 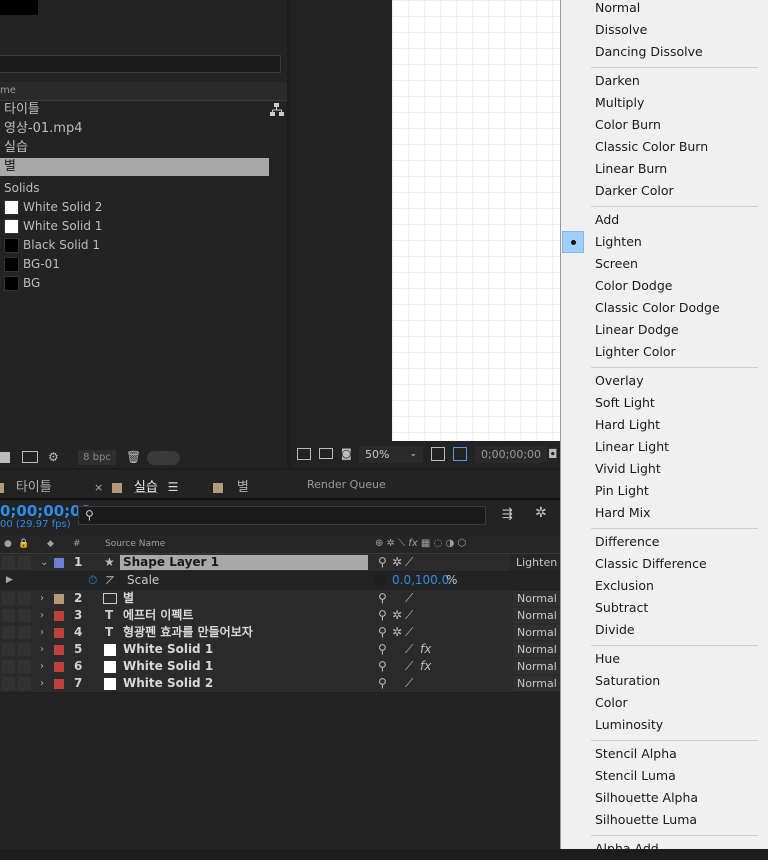 What do you see at coordinates (621, 30) in the screenshot?
I see `menu-item-dissolve: Dissolve` at bounding box center [621, 30].